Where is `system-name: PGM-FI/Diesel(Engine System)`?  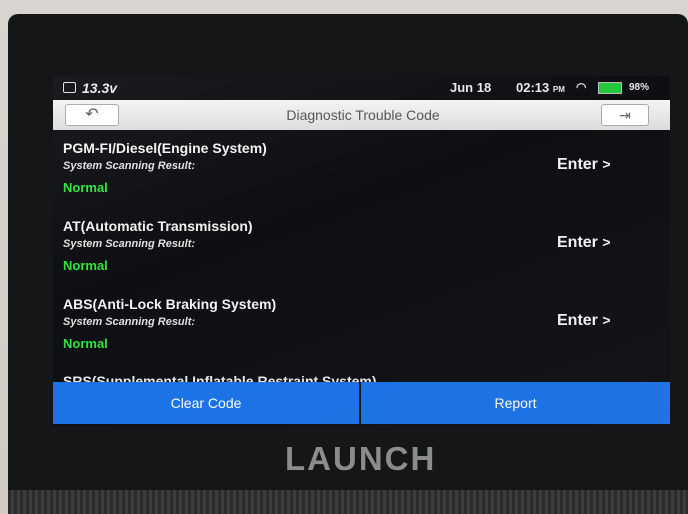
system-name: PGM-FI/Diesel(Engine System) is located at coordinates (165, 148).